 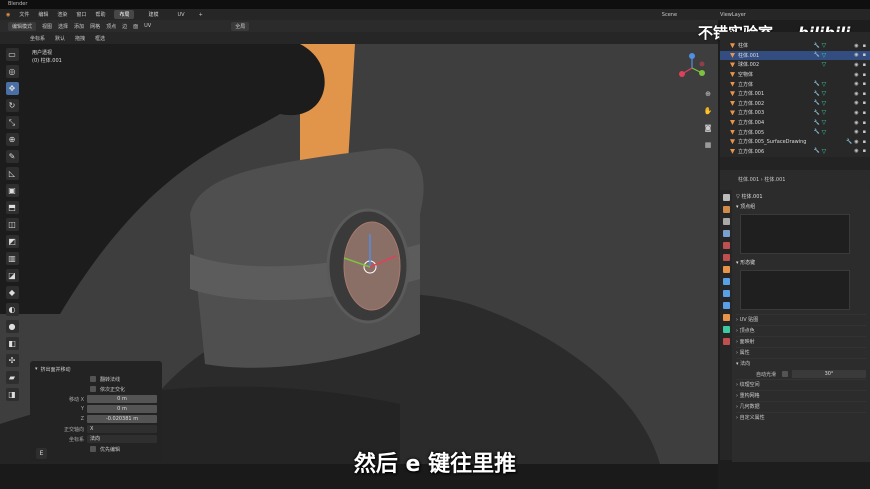 I want to click on rotate-tool-icon: ↻, so click(x=12, y=105).